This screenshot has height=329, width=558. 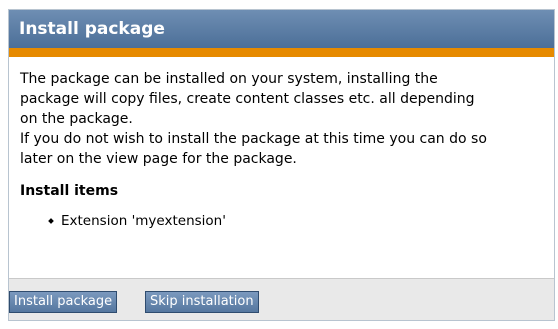 What do you see at coordinates (69, 191) in the screenshot?
I see `install-items-heading: Install items` at bounding box center [69, 191].